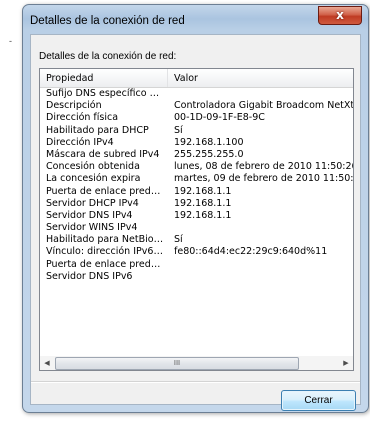 Image resolution: width=370 pixels, height=421 pixels. I want to click on row-property: Servidor DNS IPv6, so click(89, 276).